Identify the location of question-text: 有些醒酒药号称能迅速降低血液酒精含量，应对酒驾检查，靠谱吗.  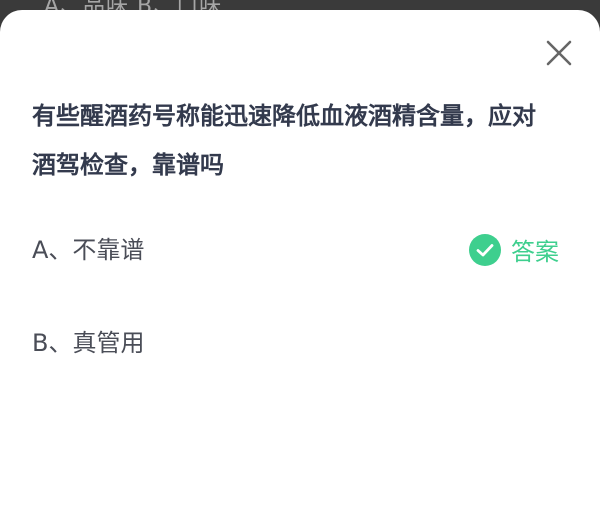
(284, 140).